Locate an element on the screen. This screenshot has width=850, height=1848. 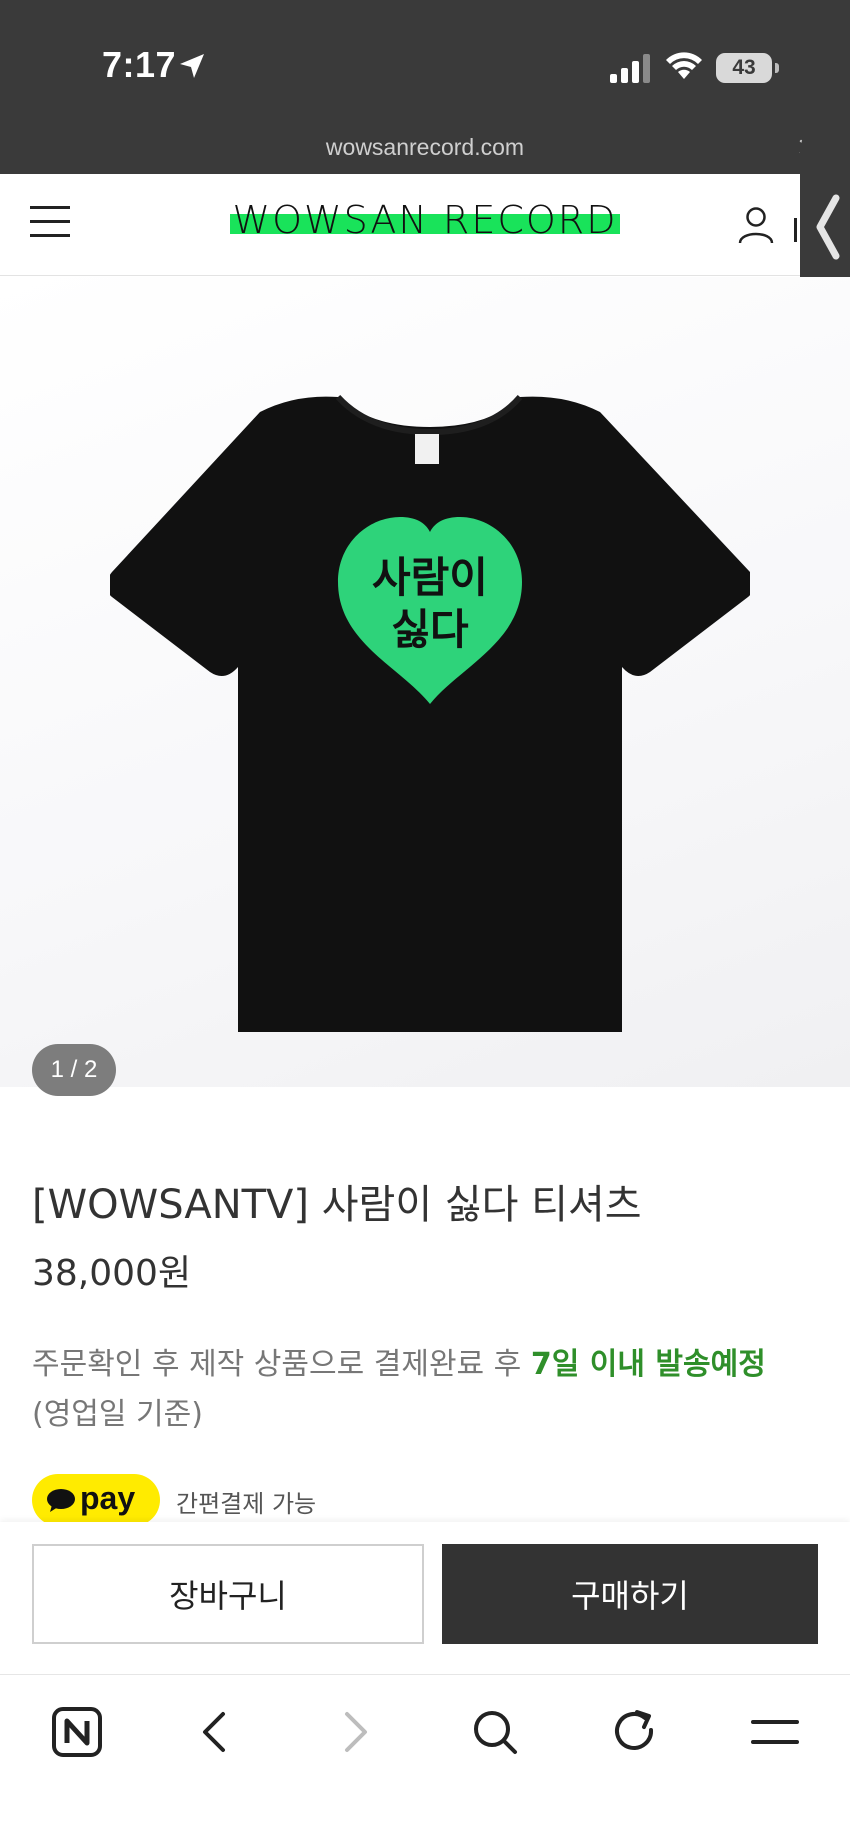
site-header: WOWSAN RECORD is located at coordinates (425, 225).